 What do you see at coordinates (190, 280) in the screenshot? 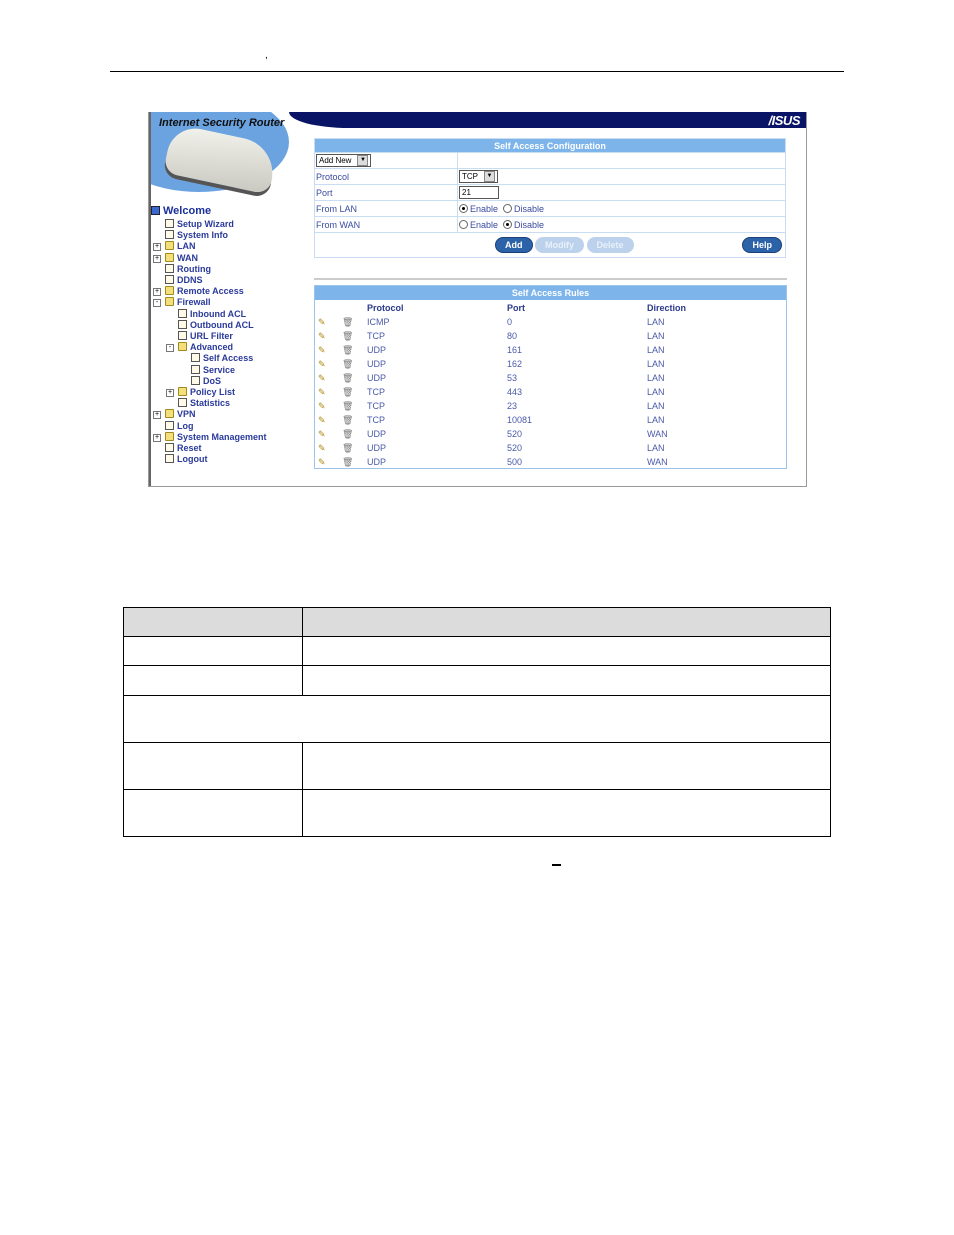
I see `sidebar-item-label: DDNS` at bounding box center [190, 280].